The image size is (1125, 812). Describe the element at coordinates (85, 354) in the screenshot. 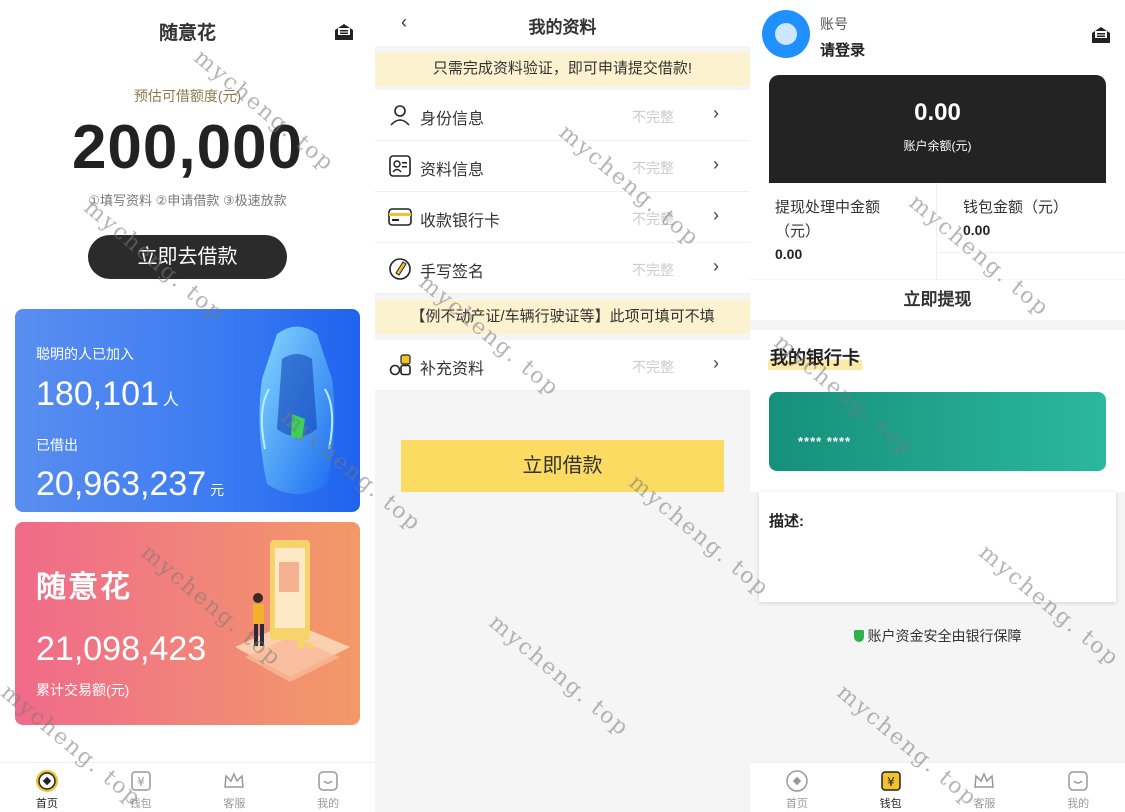

I see `joined-label: 聪明的人已加入` at that location.